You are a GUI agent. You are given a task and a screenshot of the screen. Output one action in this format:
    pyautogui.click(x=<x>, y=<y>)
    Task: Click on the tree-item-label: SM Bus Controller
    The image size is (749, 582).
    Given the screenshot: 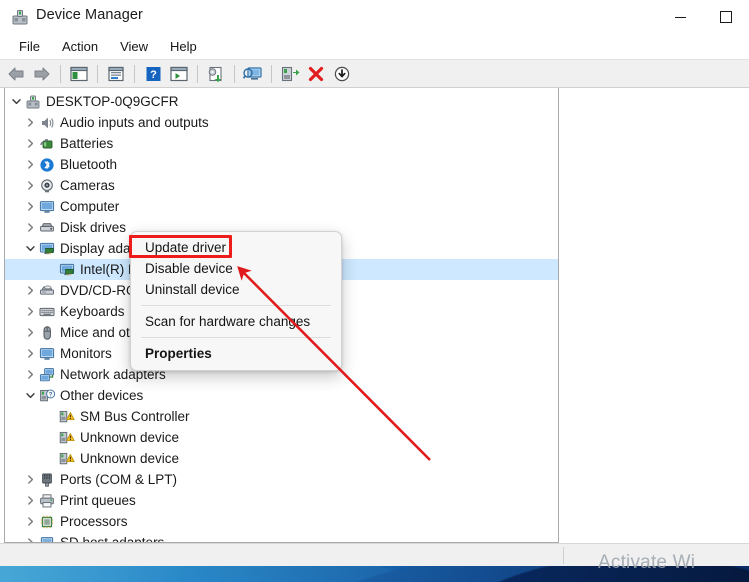 What is the action you would take?
    pyautogui.click(x=135, y=416)
    